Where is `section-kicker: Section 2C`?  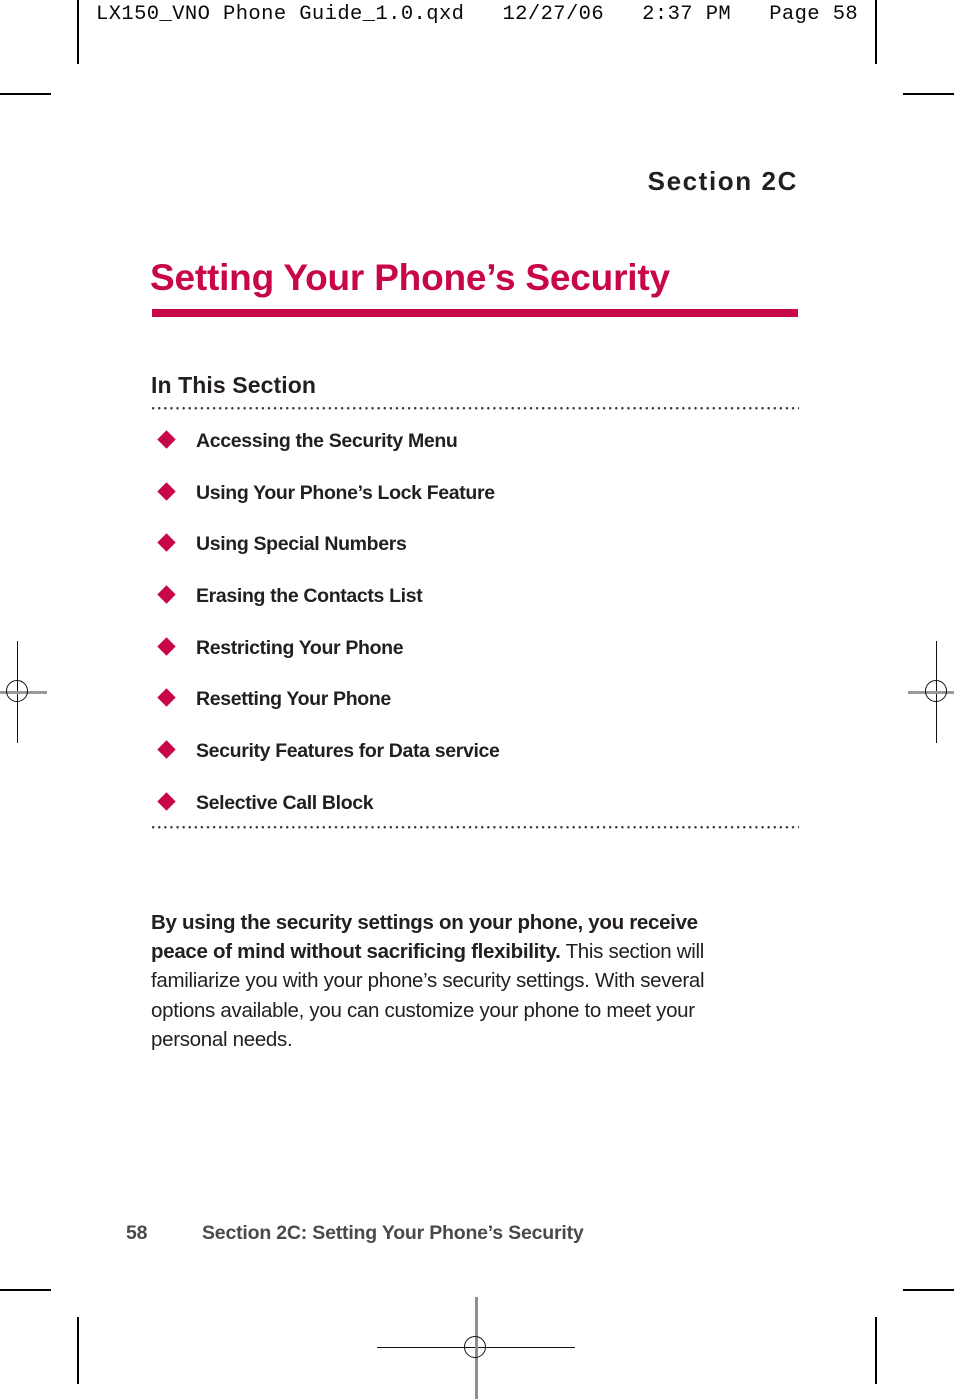
section-kicker: Section 2C is located at coordinates (722, 181).